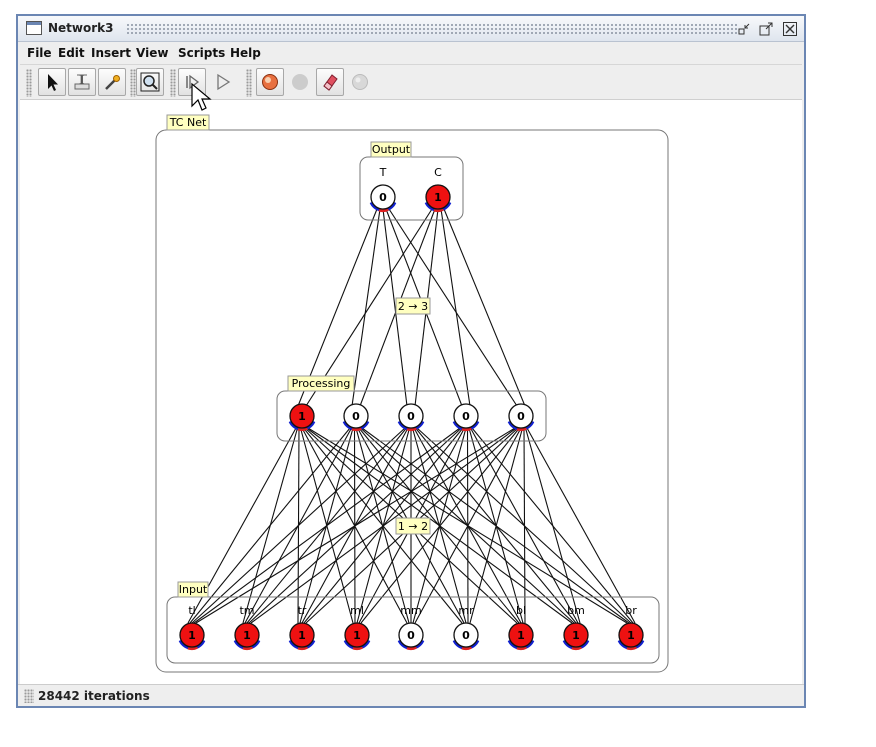 This screenshot has width=876, height=747. Describe the element at coordinates (193, 589) in the screenshot. I see `input-group-label: Input` at that location.